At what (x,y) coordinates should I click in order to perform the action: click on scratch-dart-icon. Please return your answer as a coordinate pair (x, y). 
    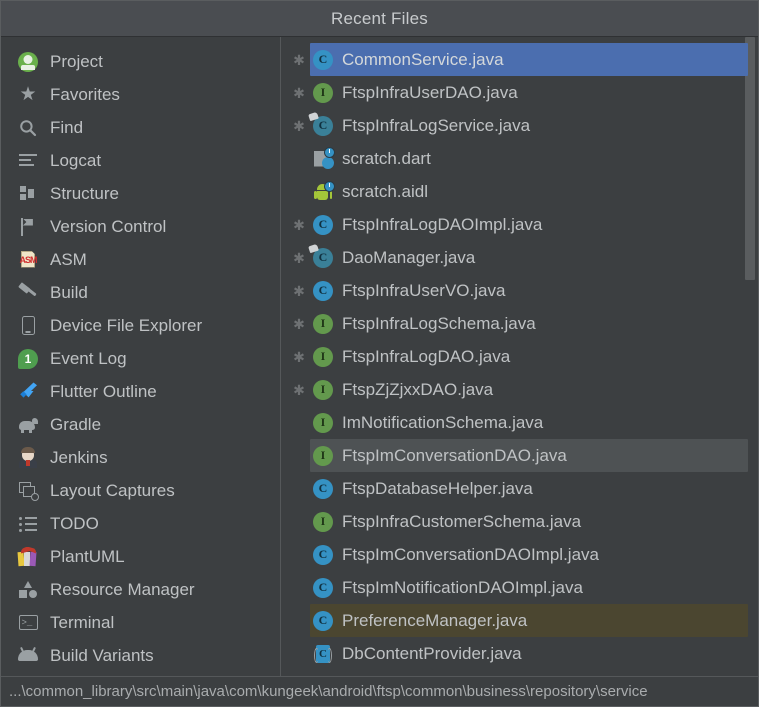
    Looking at the image, I should click on (323, 158).